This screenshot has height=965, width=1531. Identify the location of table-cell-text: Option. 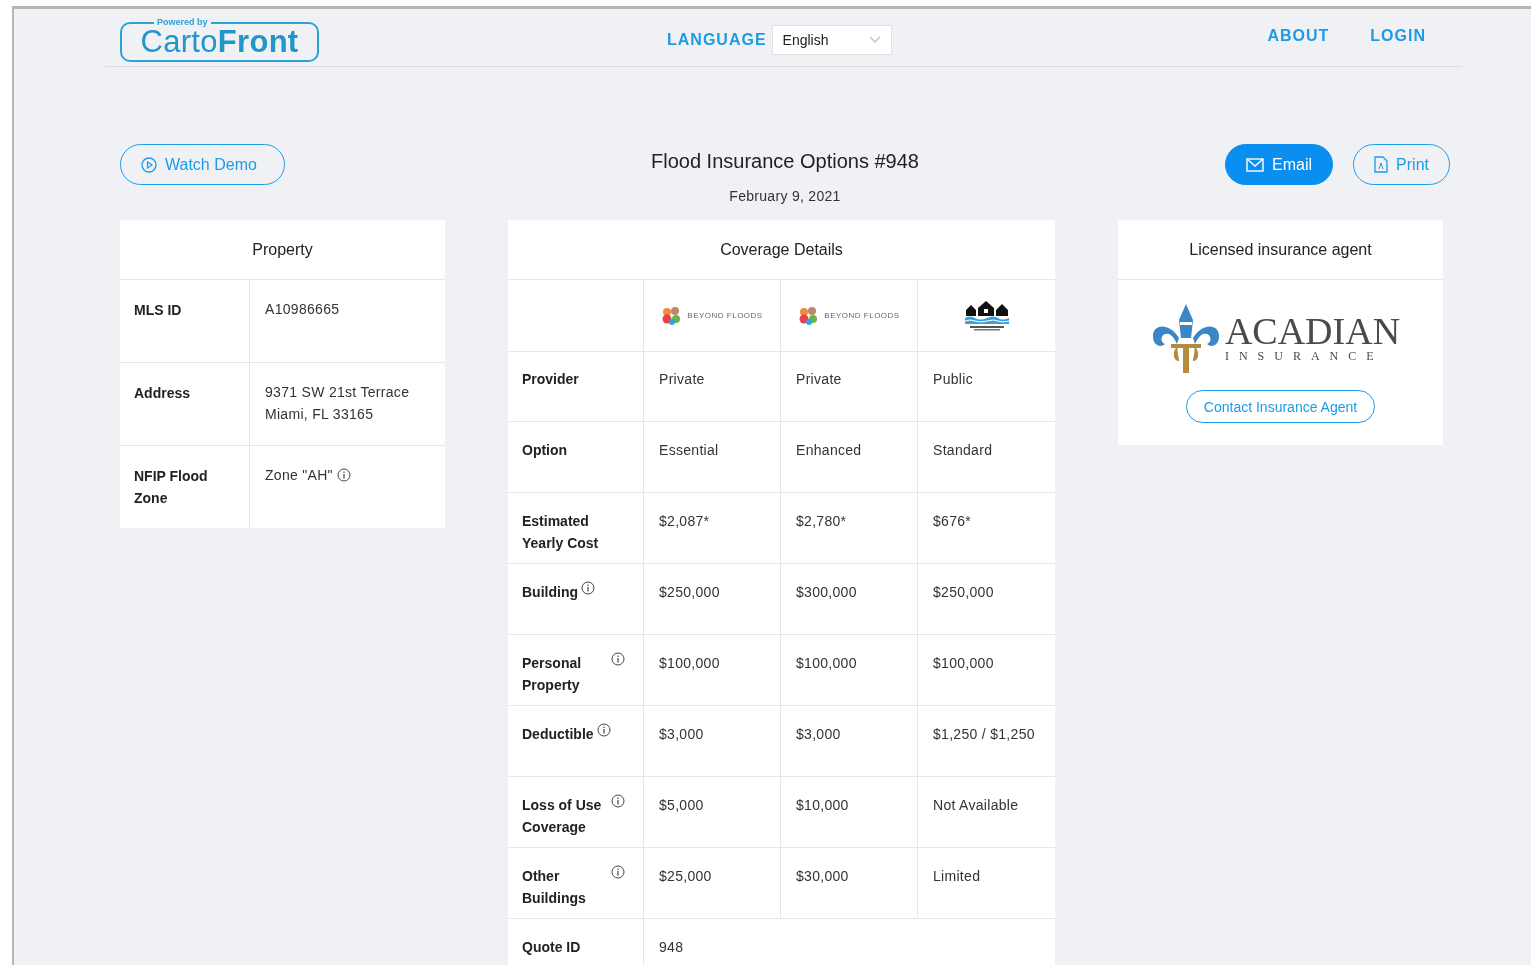
(545, 450).